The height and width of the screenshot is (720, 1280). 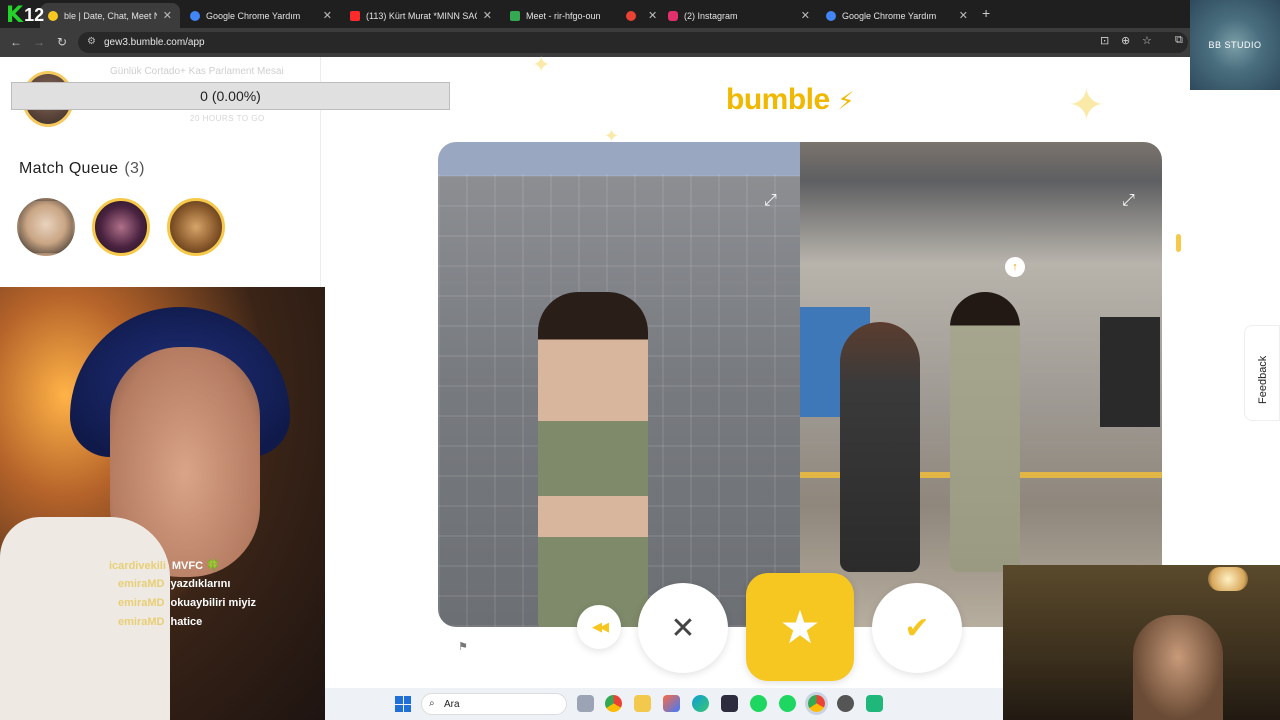 What do you see at coordinates (1178, 667) in the screenshot?
I see `webcam-person` at bounding box center [1178, 667].